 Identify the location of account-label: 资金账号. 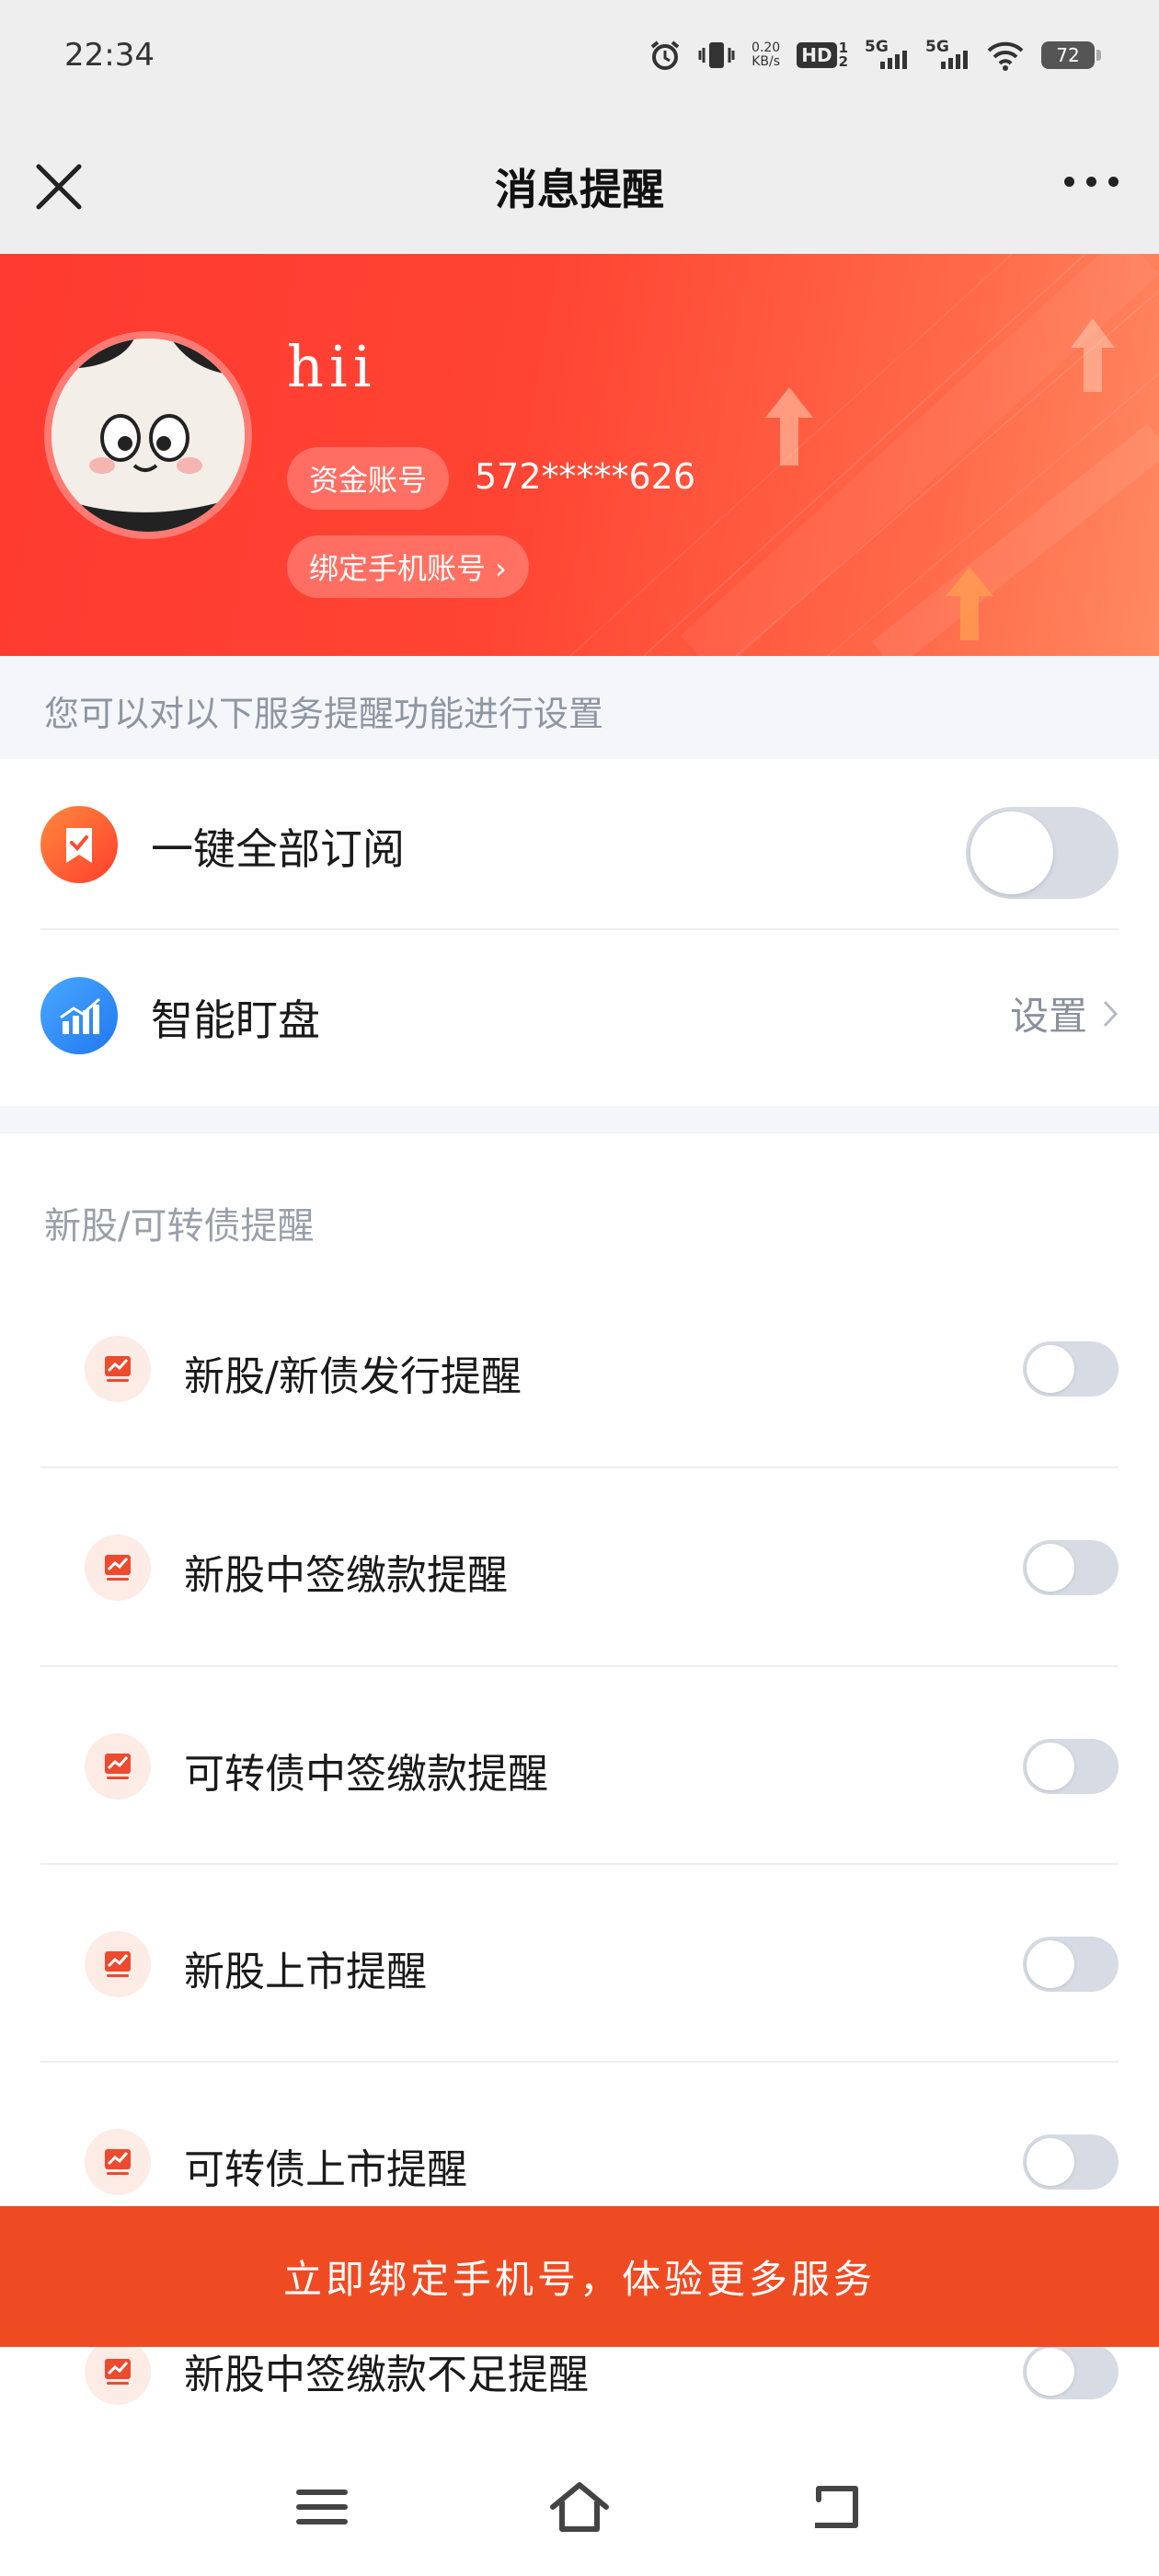
(368, 478).